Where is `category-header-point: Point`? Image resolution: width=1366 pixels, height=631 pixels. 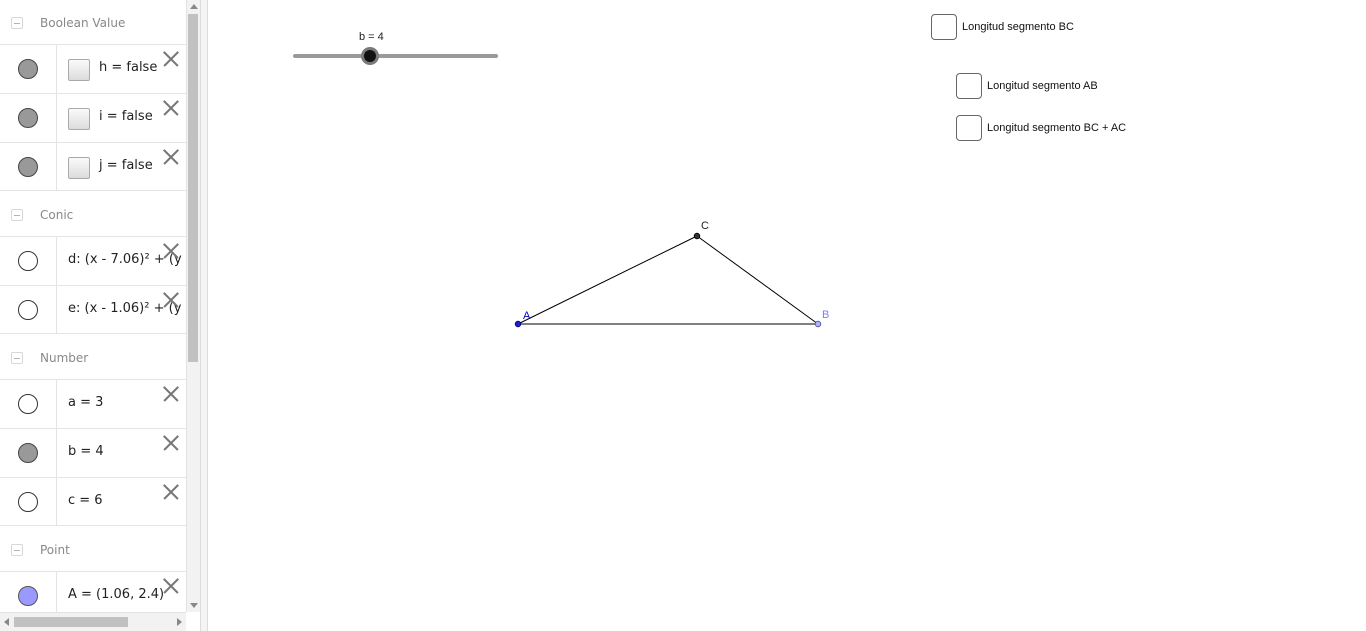
category-header-point: Point is located at coordinates (93, 549).